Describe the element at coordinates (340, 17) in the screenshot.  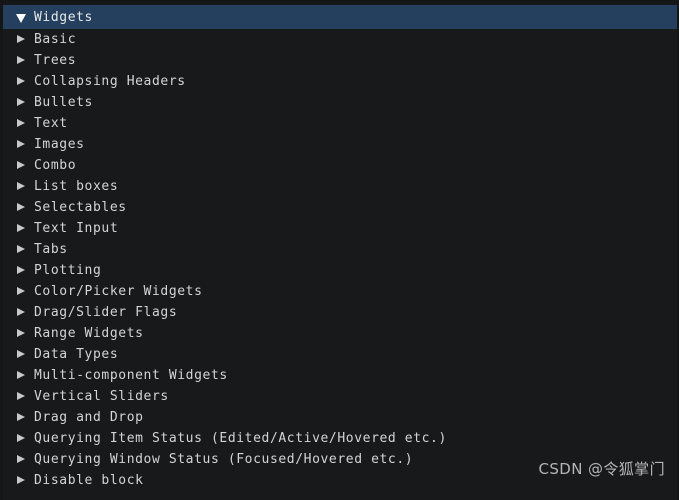
I see `tree-node-widgets-root: Widgets` at that location.